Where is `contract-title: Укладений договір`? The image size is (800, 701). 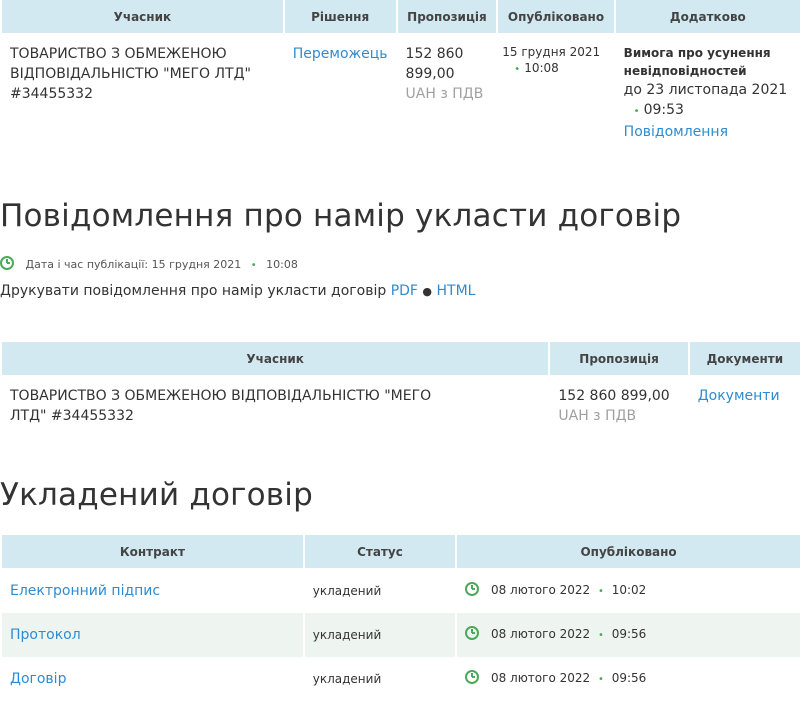 contract-title: Укладений договір is located at coordinates (156, 495).